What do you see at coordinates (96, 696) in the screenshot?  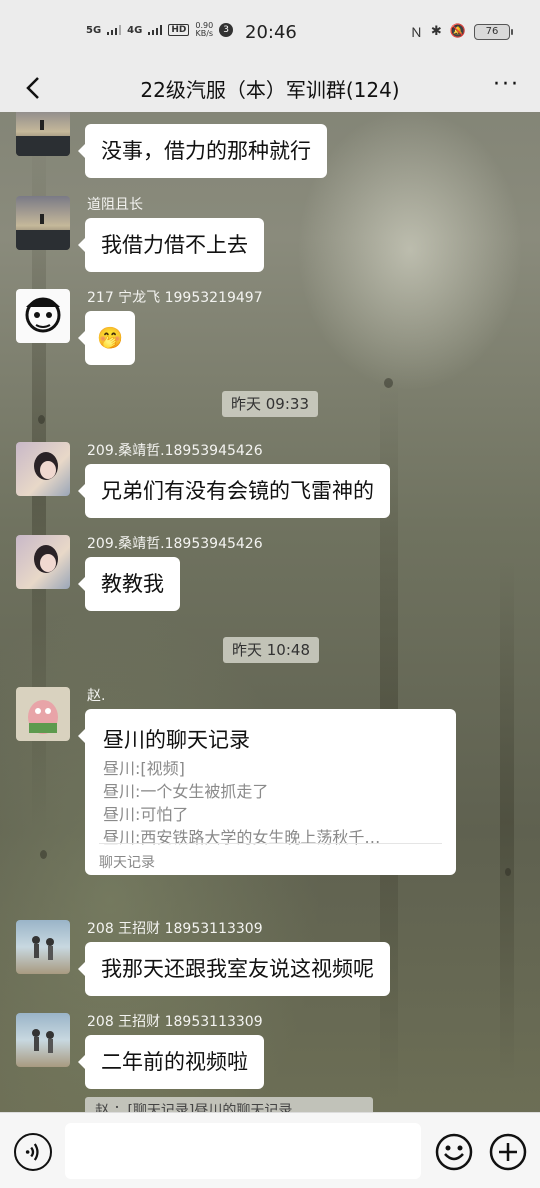 I see `sender-name: 赵.` at bounding box center [96, 696].